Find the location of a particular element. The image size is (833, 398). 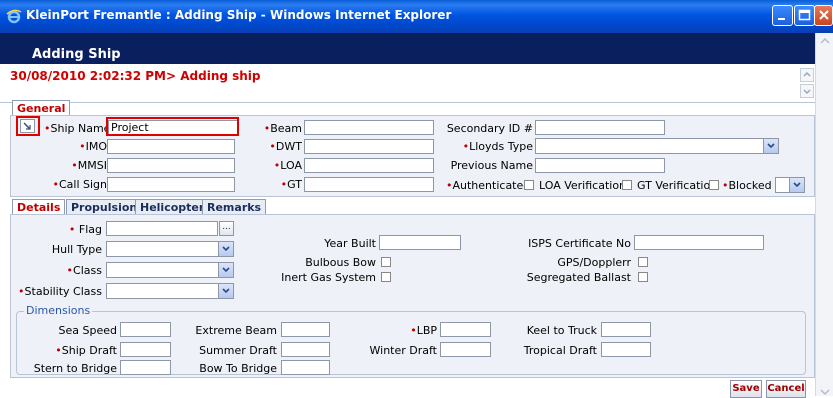

status-area: 30/08/2010 2:02:32 PM> Adding ship is located at coordinates (407, 83).